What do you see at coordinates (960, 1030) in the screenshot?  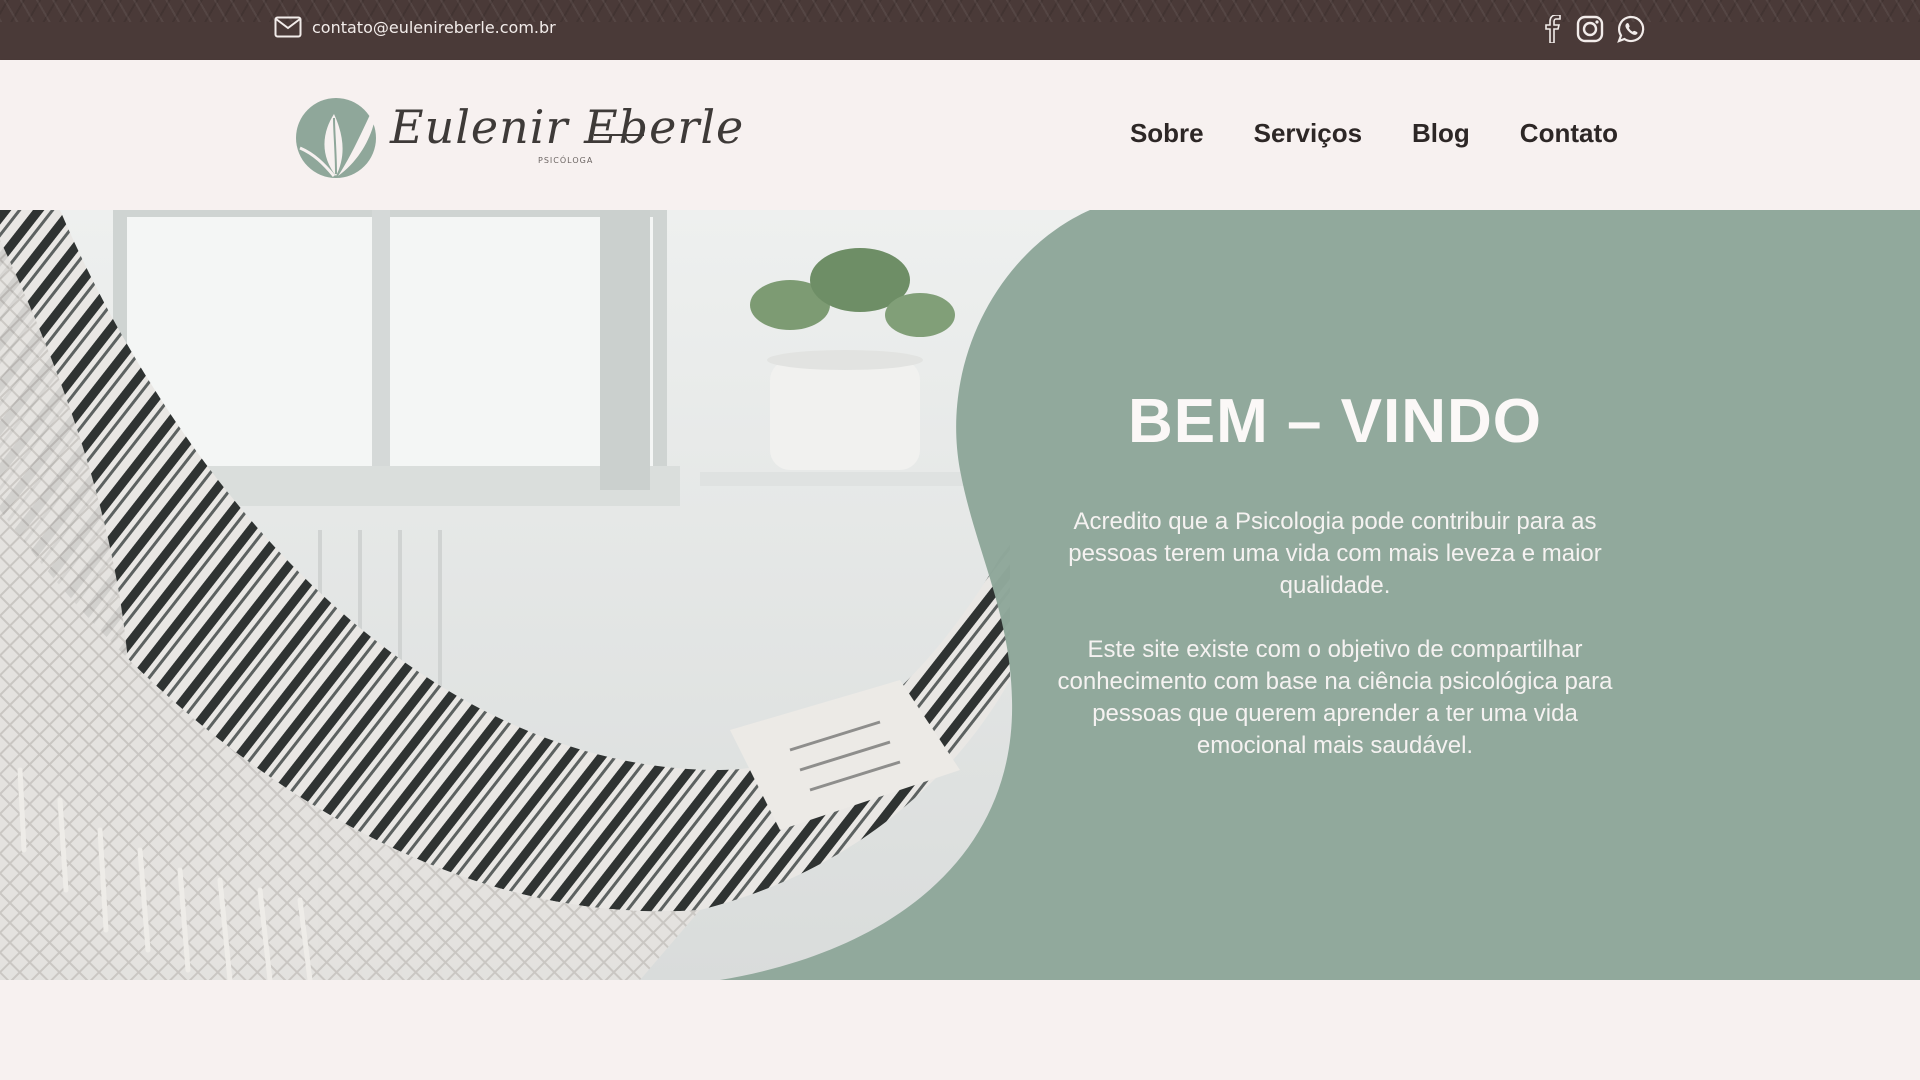 I see `page-bottom-strip` at bounding box center [960, 1030].